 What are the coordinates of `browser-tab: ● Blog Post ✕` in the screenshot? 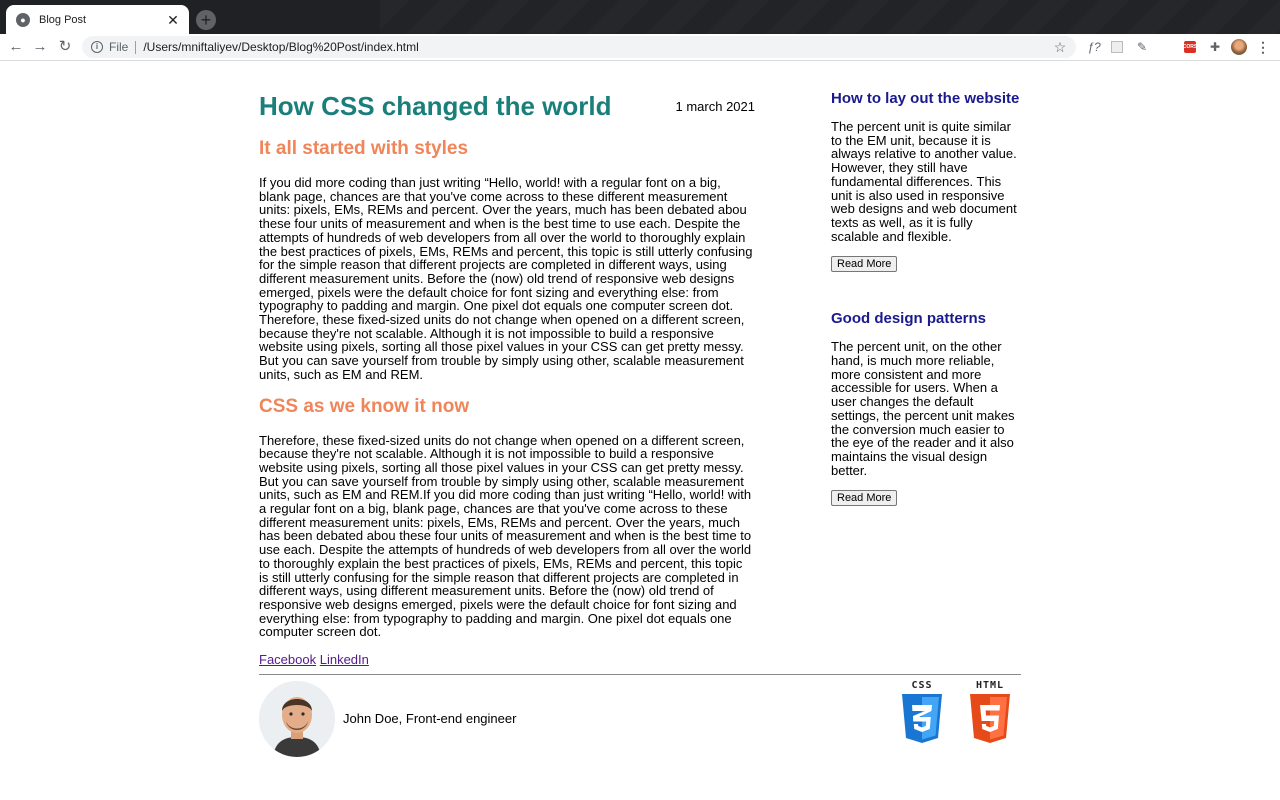 It's located at (97, 19).